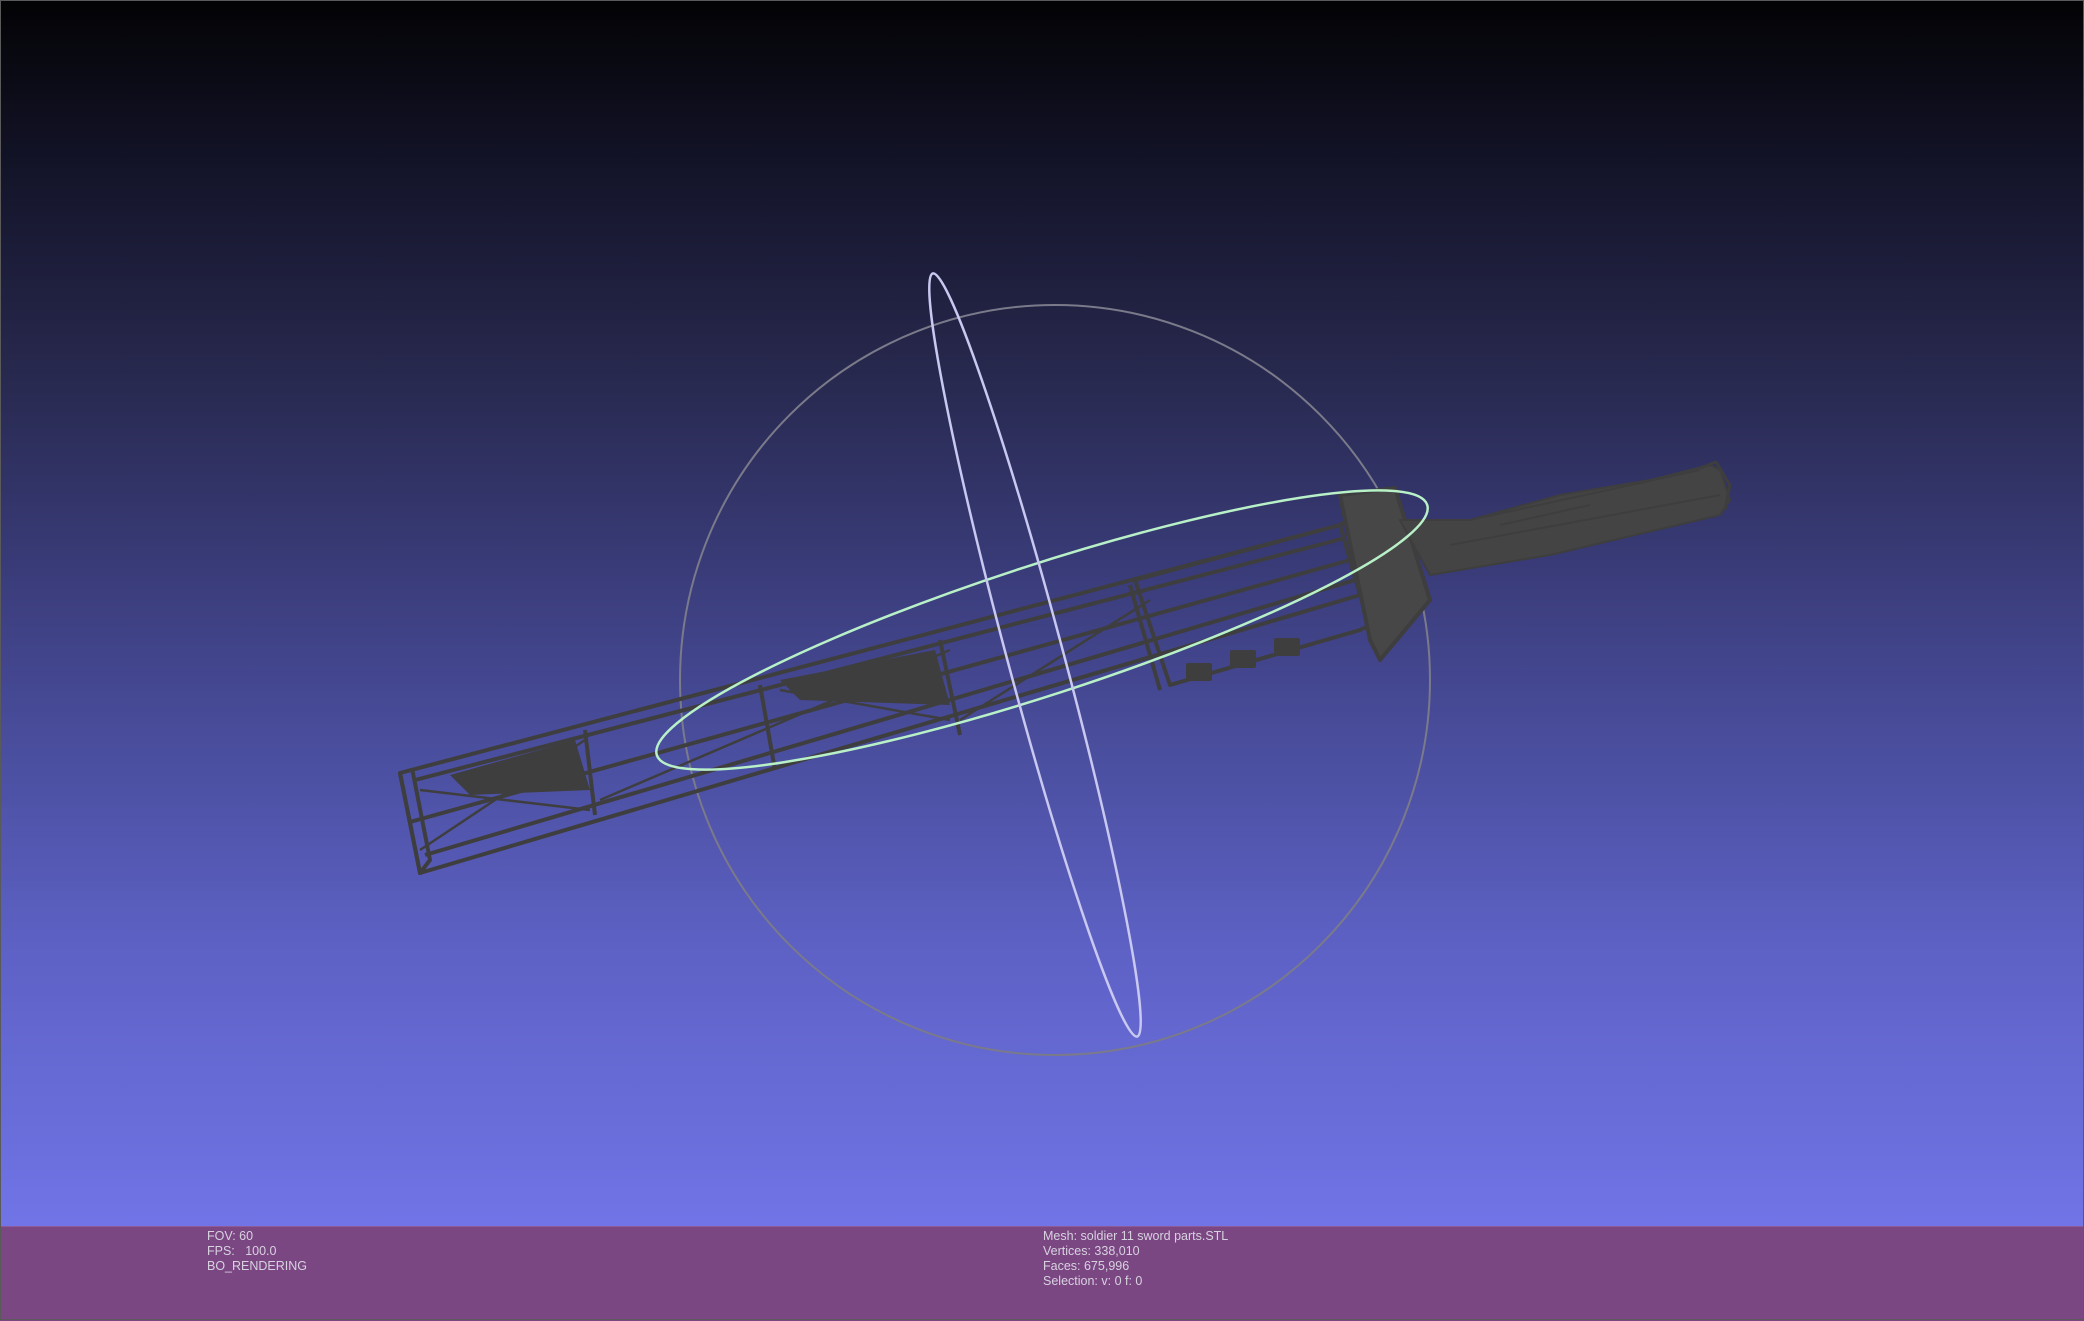 This screenshot has width=2084, height=1321. Describe the element at coordinates (890, 717) in the screenshot. I see `blade-edge-bottom` at that location.